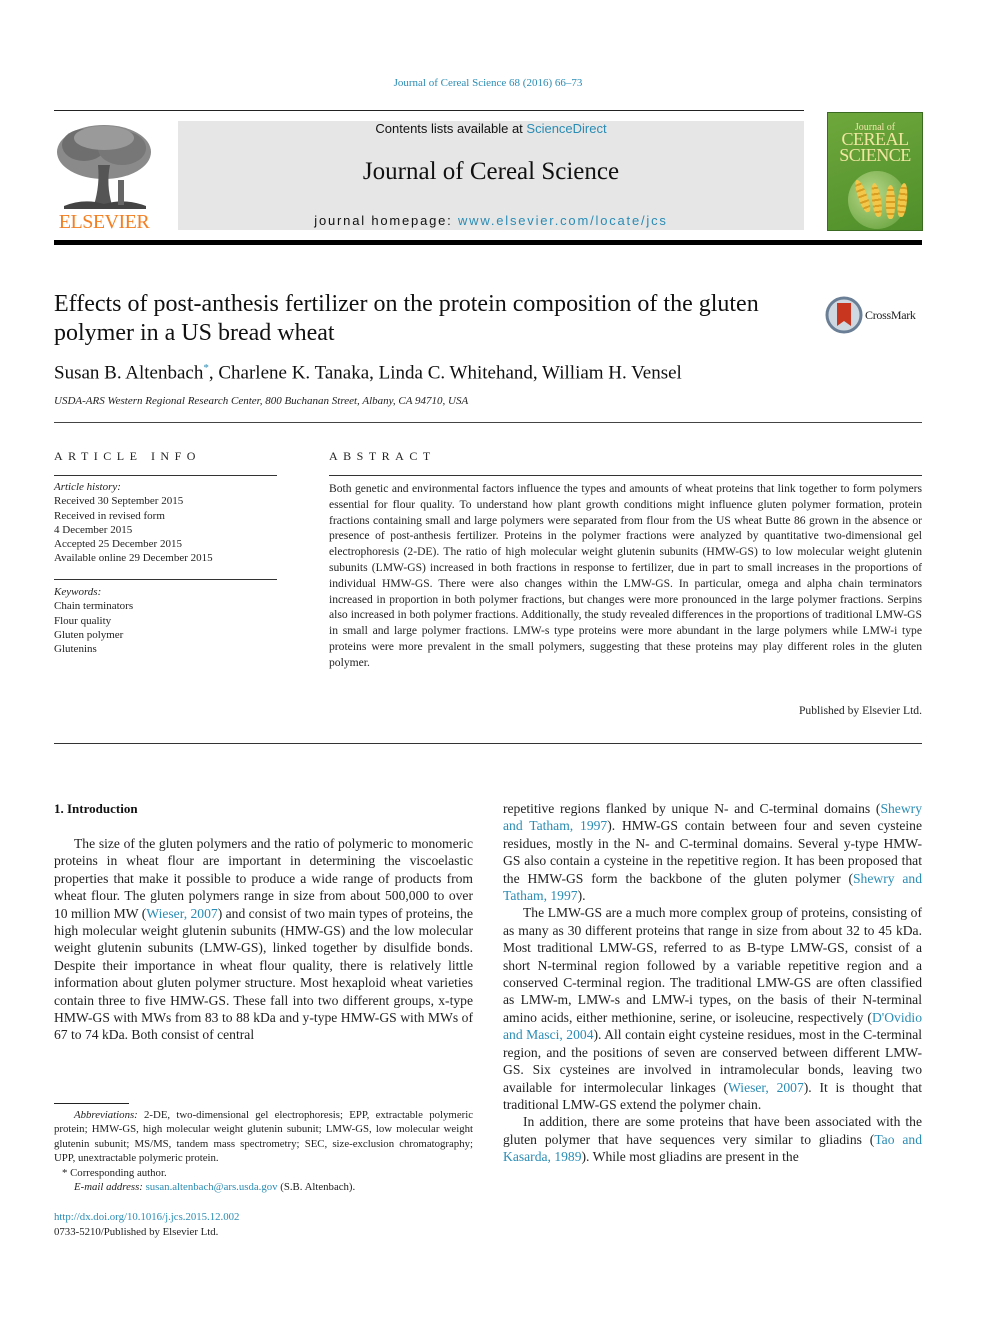 The image size is (992, 1323). Describe the element at coordinates (118, 544) in the screenshot. I see `history-item: Accepted 25 December 2015` at that location.